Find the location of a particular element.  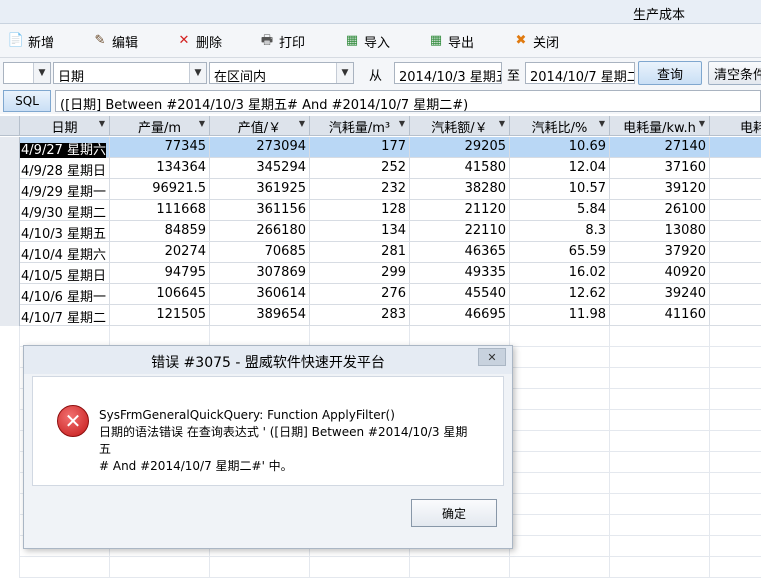

table-cell: 8.3 is located at coordinates (560, 231).